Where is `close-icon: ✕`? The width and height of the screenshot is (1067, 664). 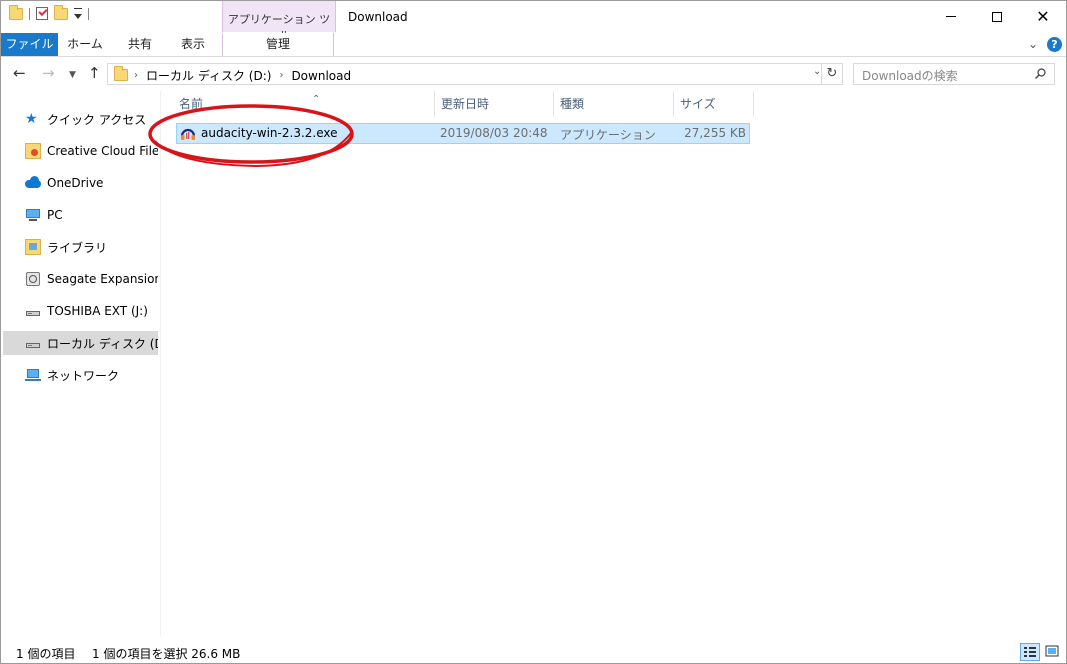 close-icon: ✕ is located at coordinates (1043, 16).